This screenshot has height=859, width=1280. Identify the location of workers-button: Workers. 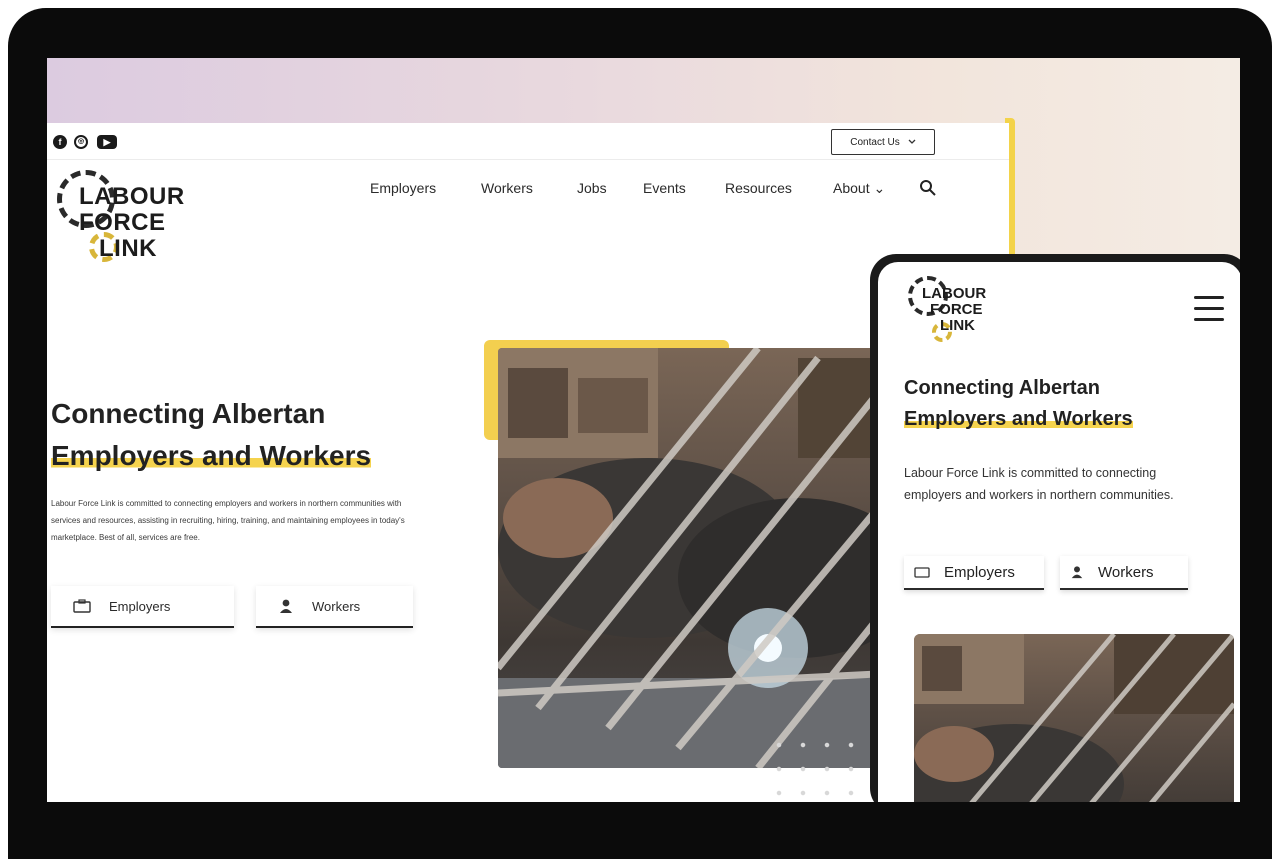
(334, 607).